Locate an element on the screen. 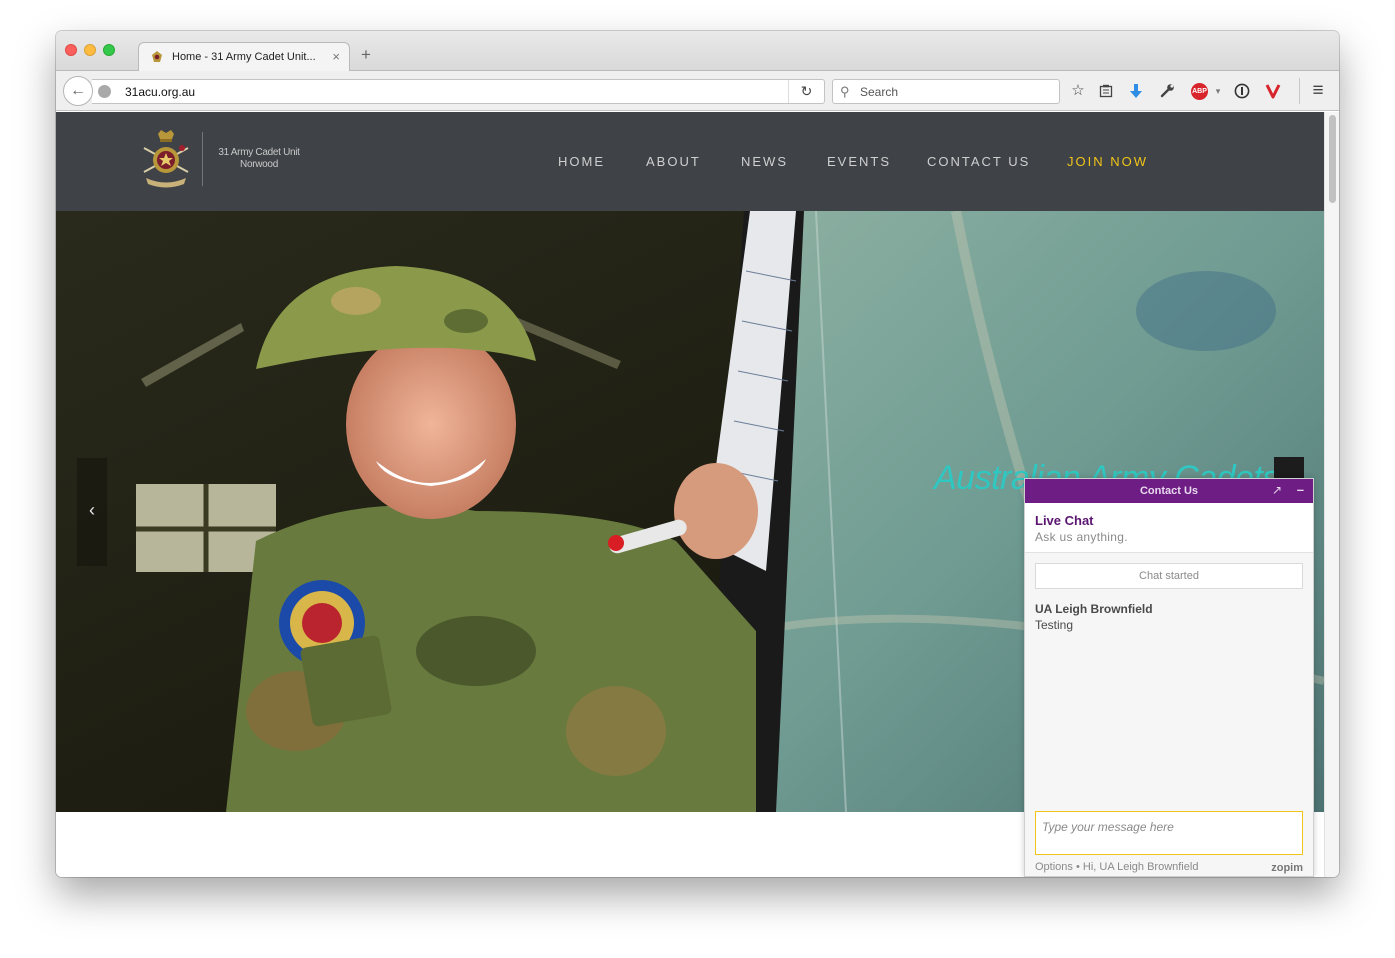  zopim-logo: zopim is located at coordinates (1287, 868).